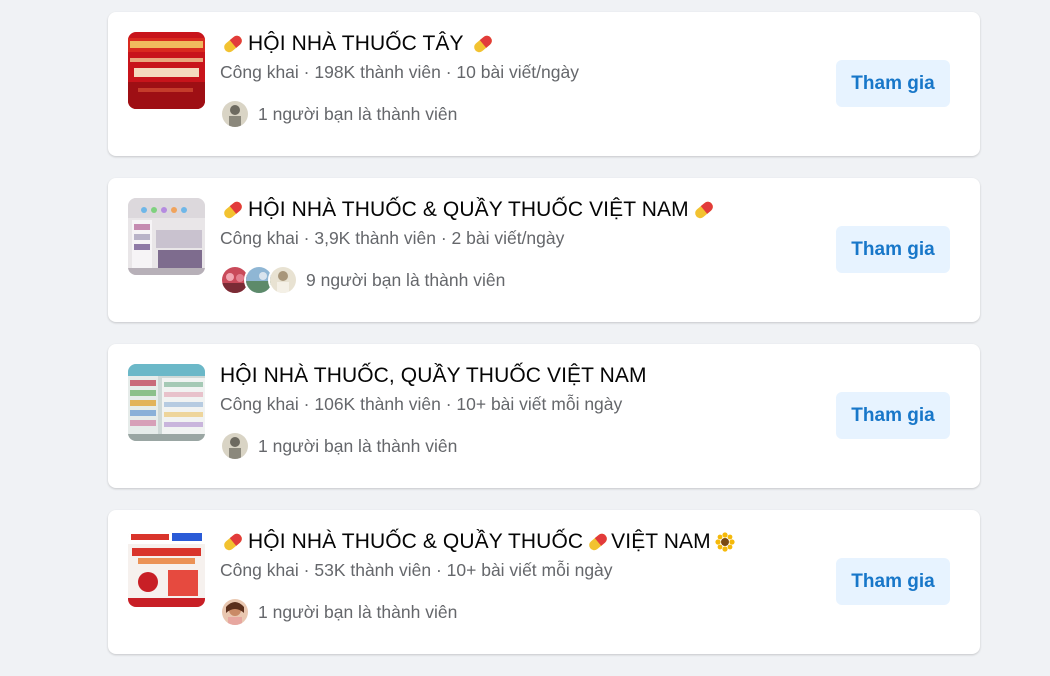  I want to click on group-photo-drugstore-aisle, so click(166, 402).